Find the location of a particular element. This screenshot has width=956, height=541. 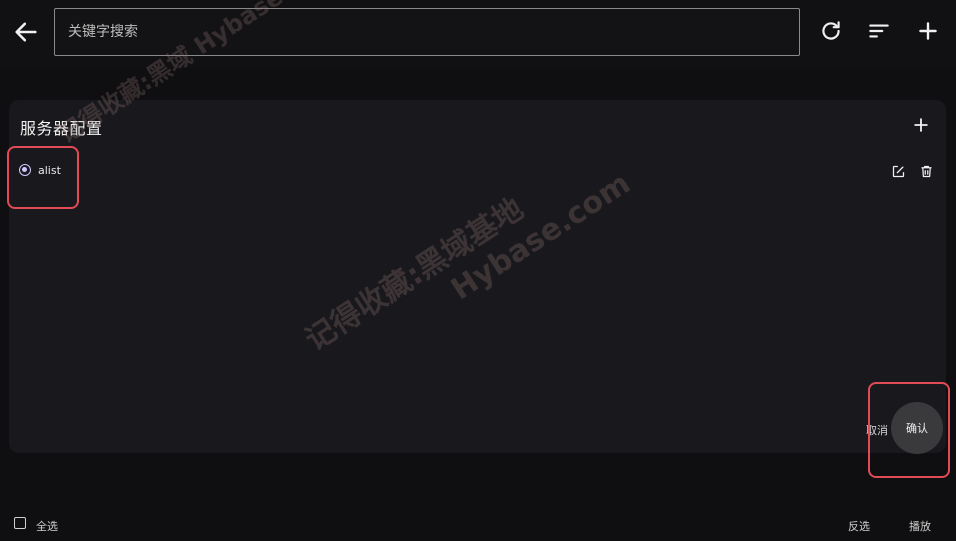

select-all-label: 全选 is located at coordinates (47, 526).